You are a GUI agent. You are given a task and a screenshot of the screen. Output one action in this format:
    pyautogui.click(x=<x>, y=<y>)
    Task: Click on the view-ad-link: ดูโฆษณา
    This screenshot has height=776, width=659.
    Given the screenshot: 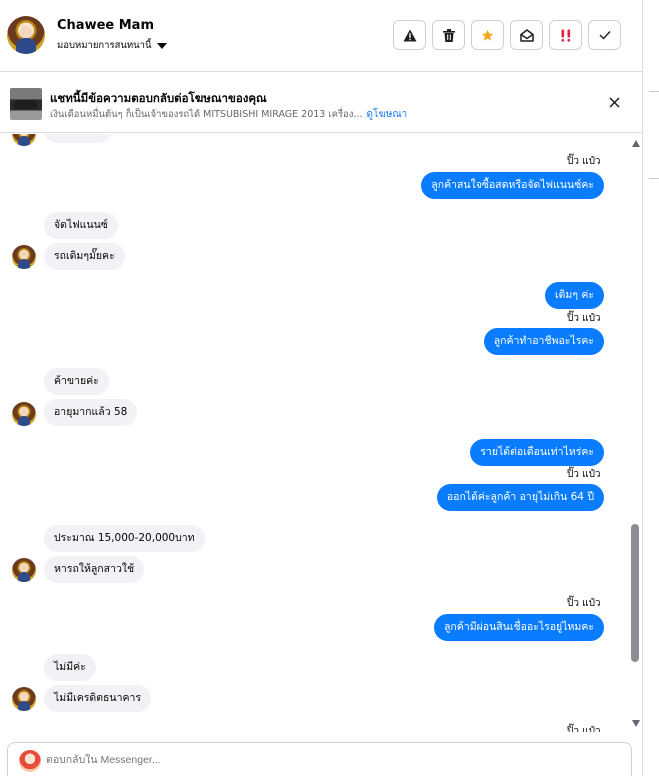 What is the action you would take?
    pyautogui.click(x=386, y=114)
    